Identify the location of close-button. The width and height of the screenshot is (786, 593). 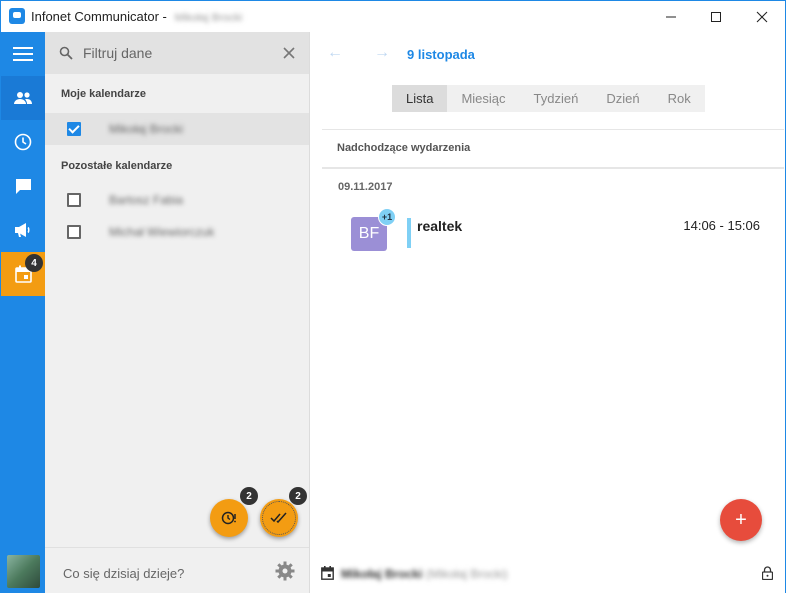
(762, 16).